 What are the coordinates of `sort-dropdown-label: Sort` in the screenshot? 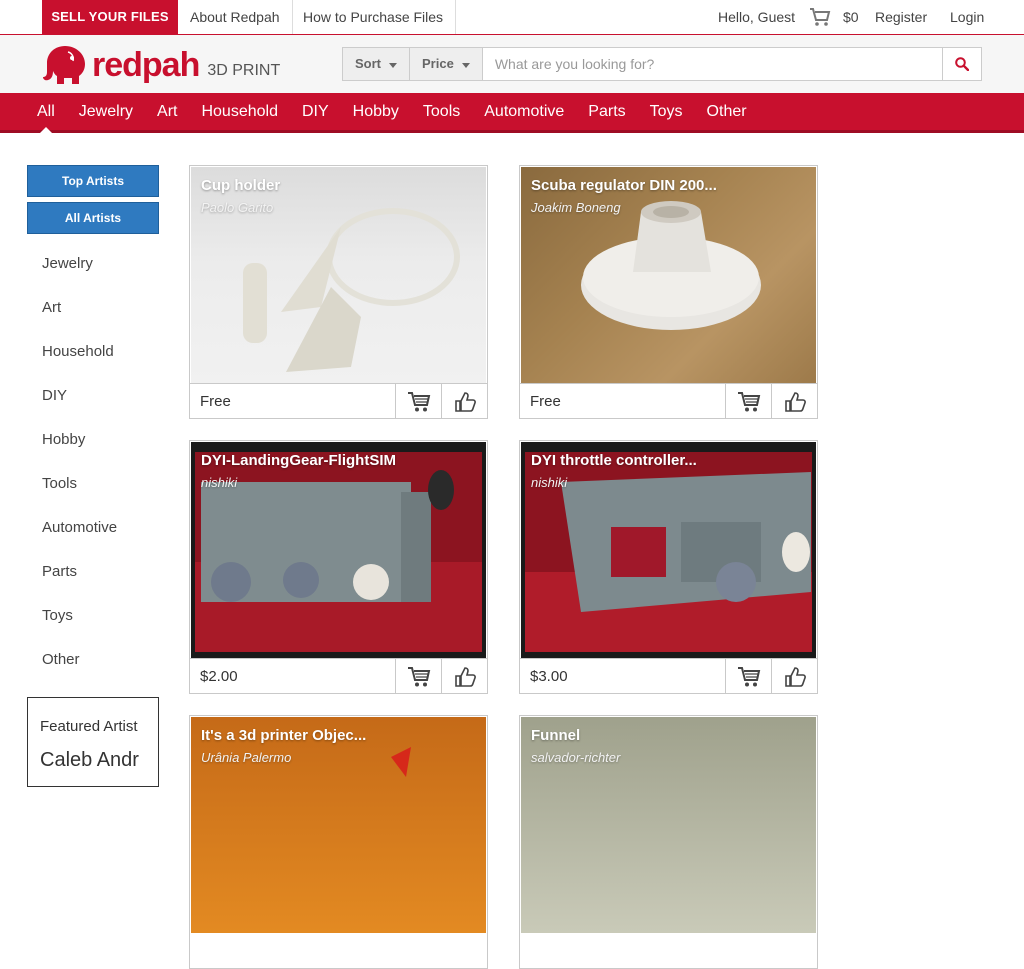 It's located at (368, 63).